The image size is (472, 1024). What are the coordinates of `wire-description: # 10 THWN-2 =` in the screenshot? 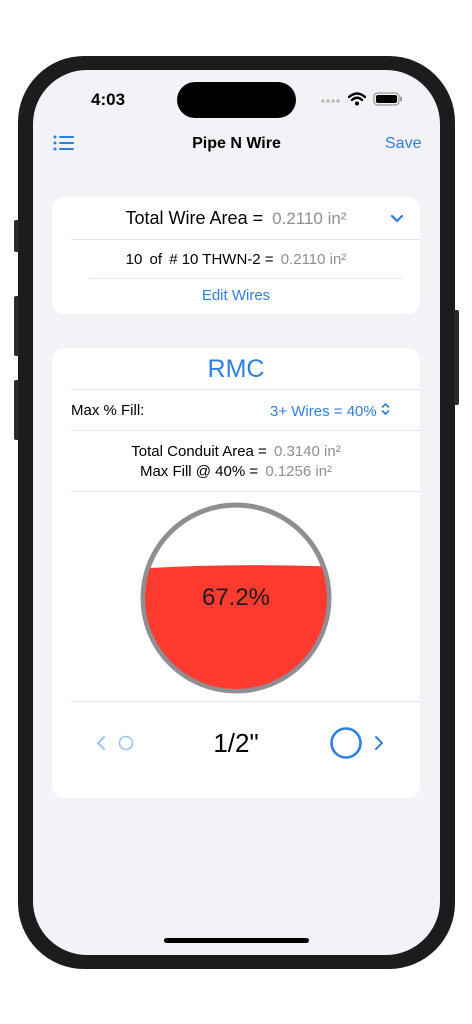 It's located at (221, 259).